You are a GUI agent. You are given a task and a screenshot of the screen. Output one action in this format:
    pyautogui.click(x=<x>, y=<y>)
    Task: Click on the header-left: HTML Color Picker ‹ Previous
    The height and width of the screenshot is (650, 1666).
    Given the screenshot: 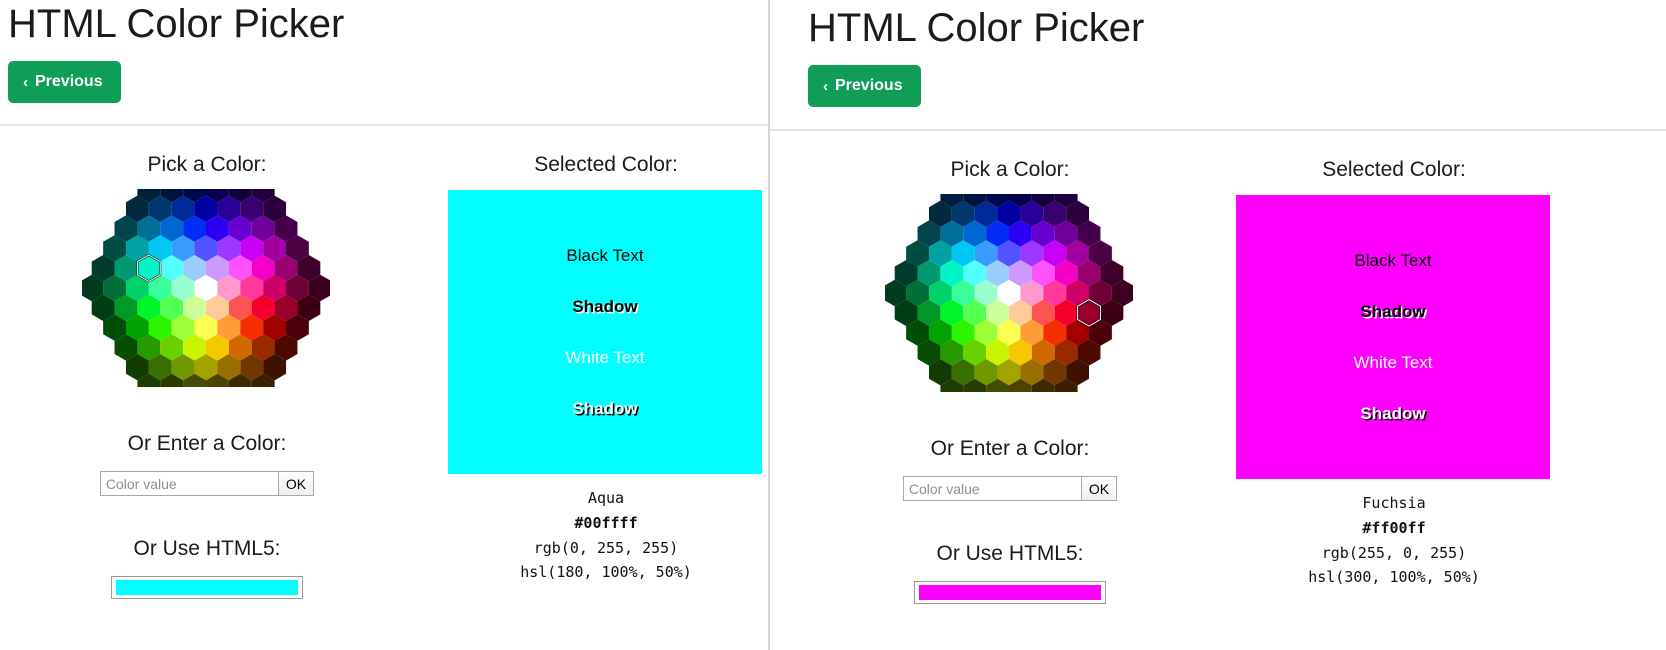 What is the action you would take?
    pyautogui.click(x=176, y=52)
    